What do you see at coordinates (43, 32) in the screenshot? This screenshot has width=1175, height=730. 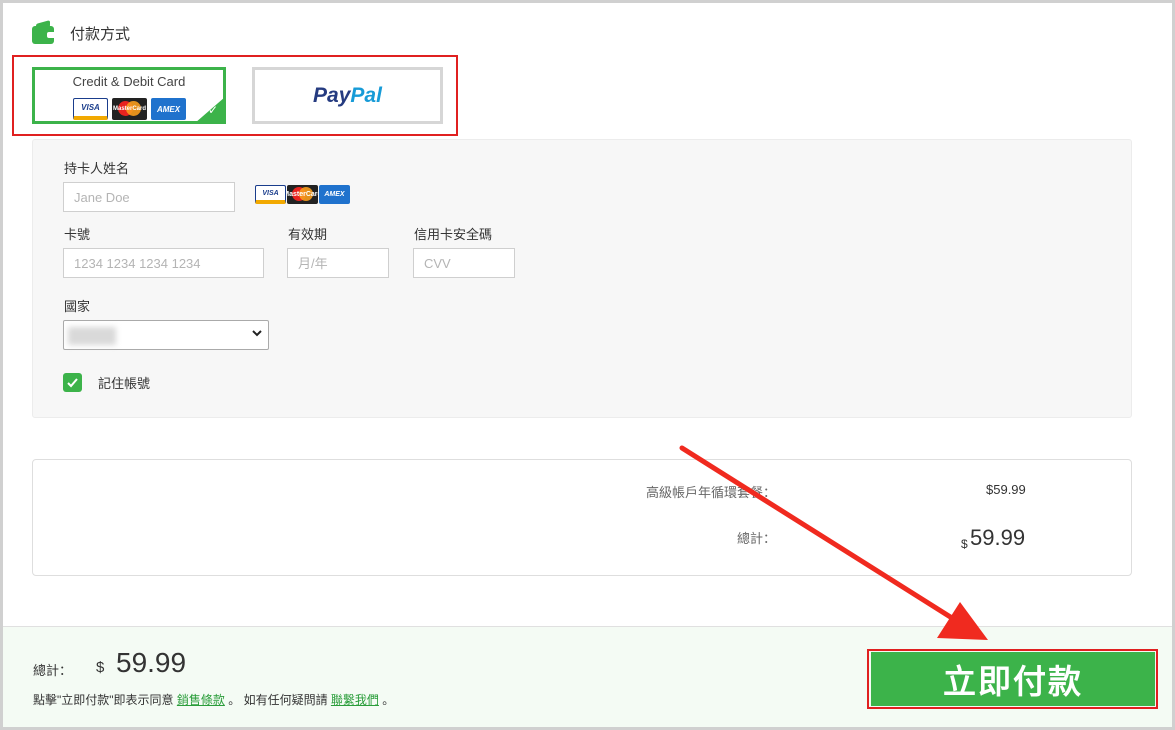 I see `wallet-icon` at bounding box center [43, 32].